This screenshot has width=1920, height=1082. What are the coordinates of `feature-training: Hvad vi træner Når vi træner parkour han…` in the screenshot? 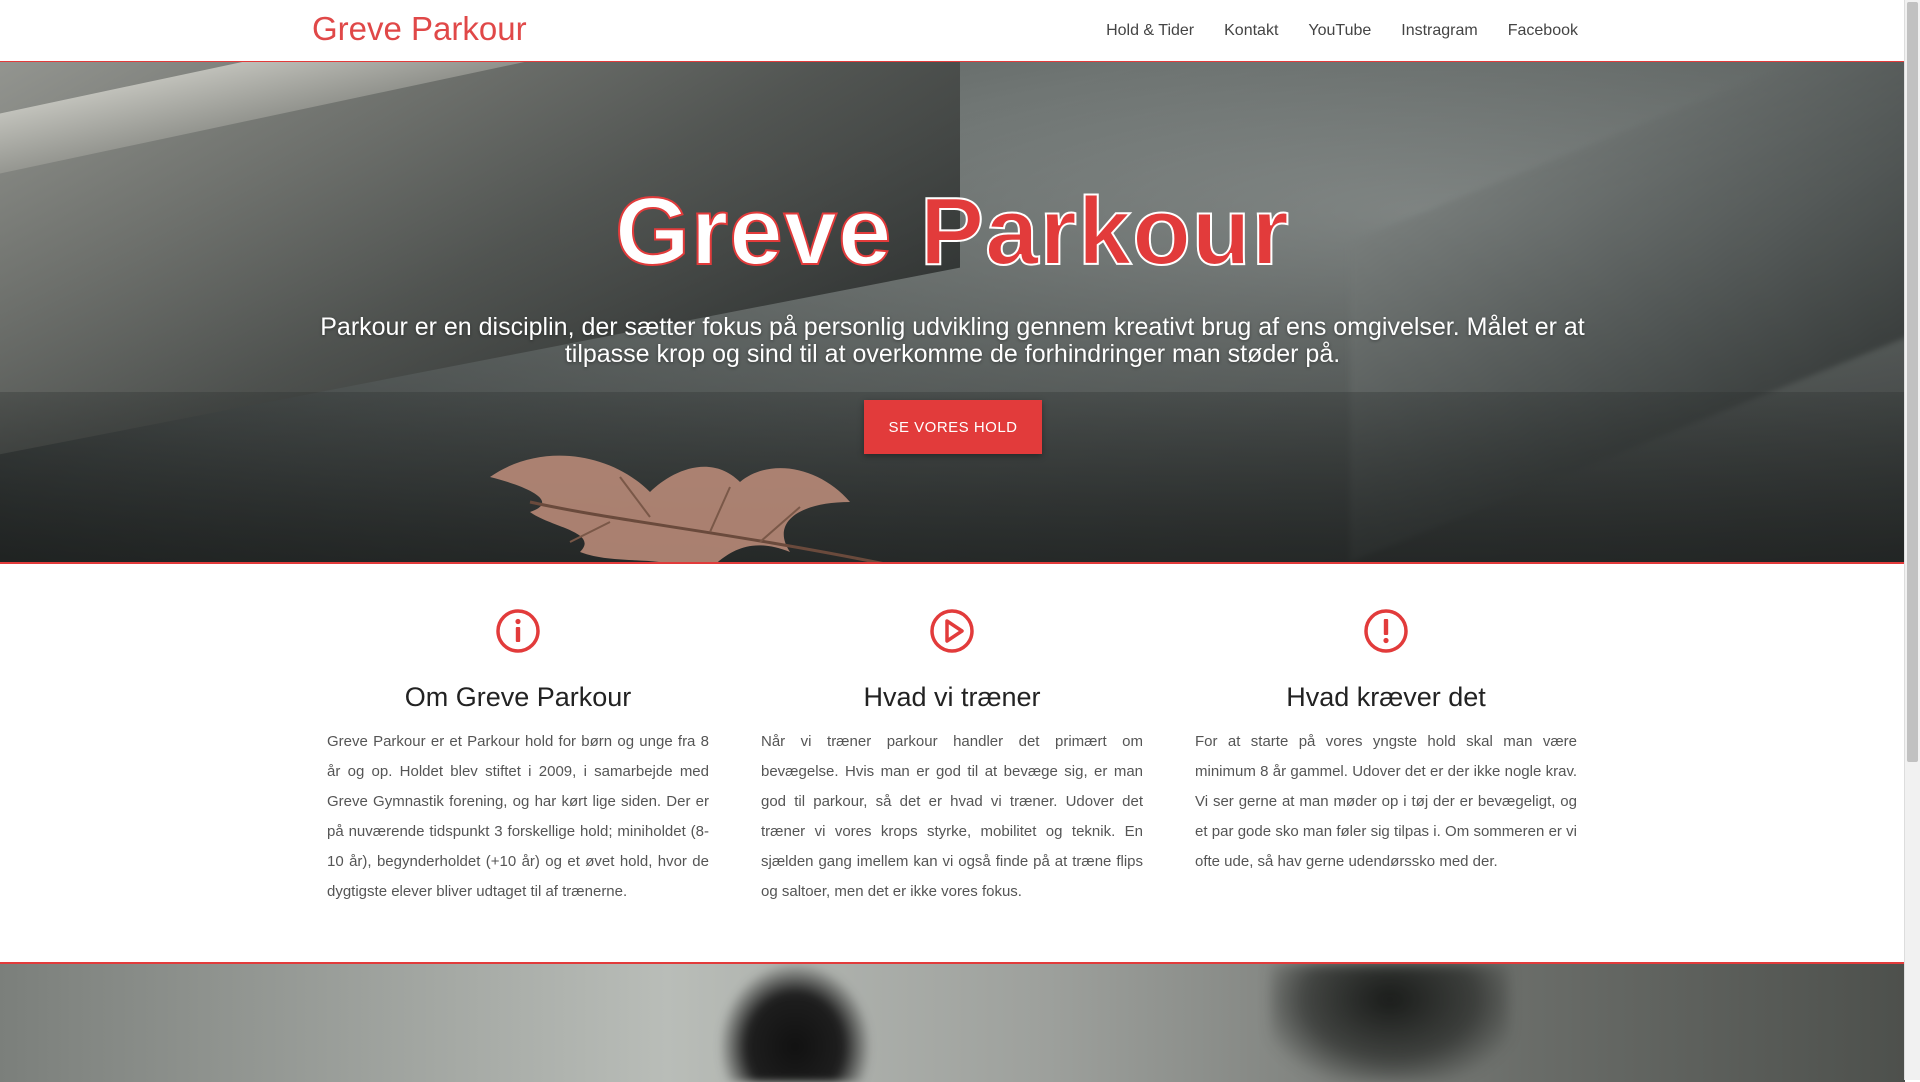 It's located at (952, 757).